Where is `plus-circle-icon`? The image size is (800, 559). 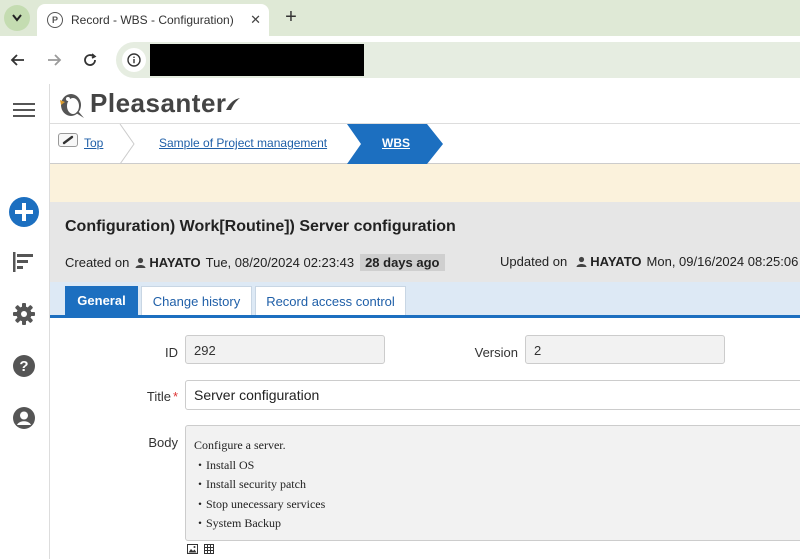
plus-circle-icon is located at coordinates (24, 212).